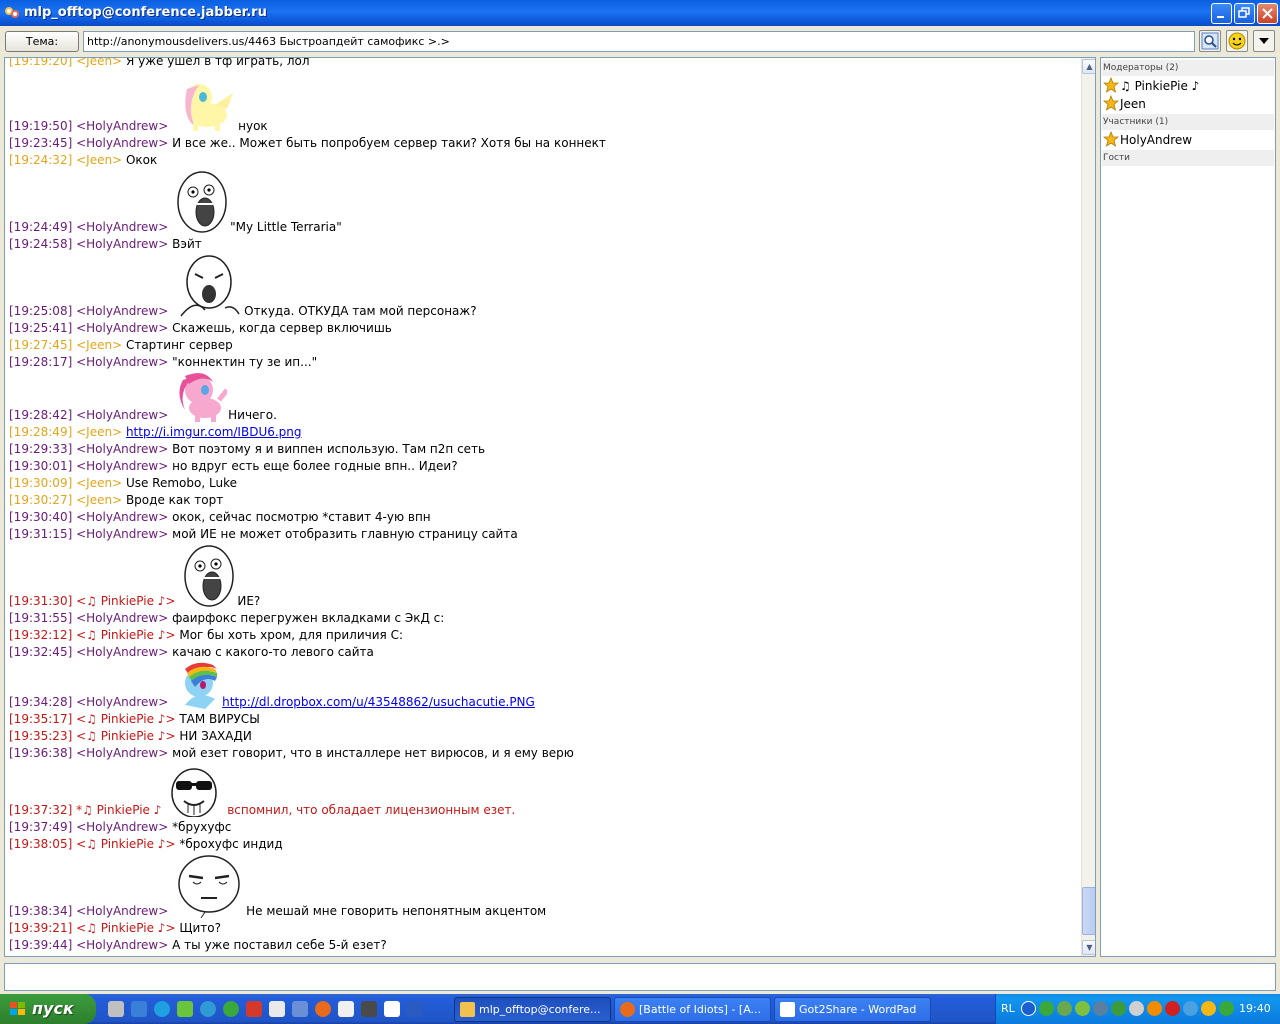  Describe the element at coordinates (1210, 41) in the screenshot. I see `search-button` at that location.